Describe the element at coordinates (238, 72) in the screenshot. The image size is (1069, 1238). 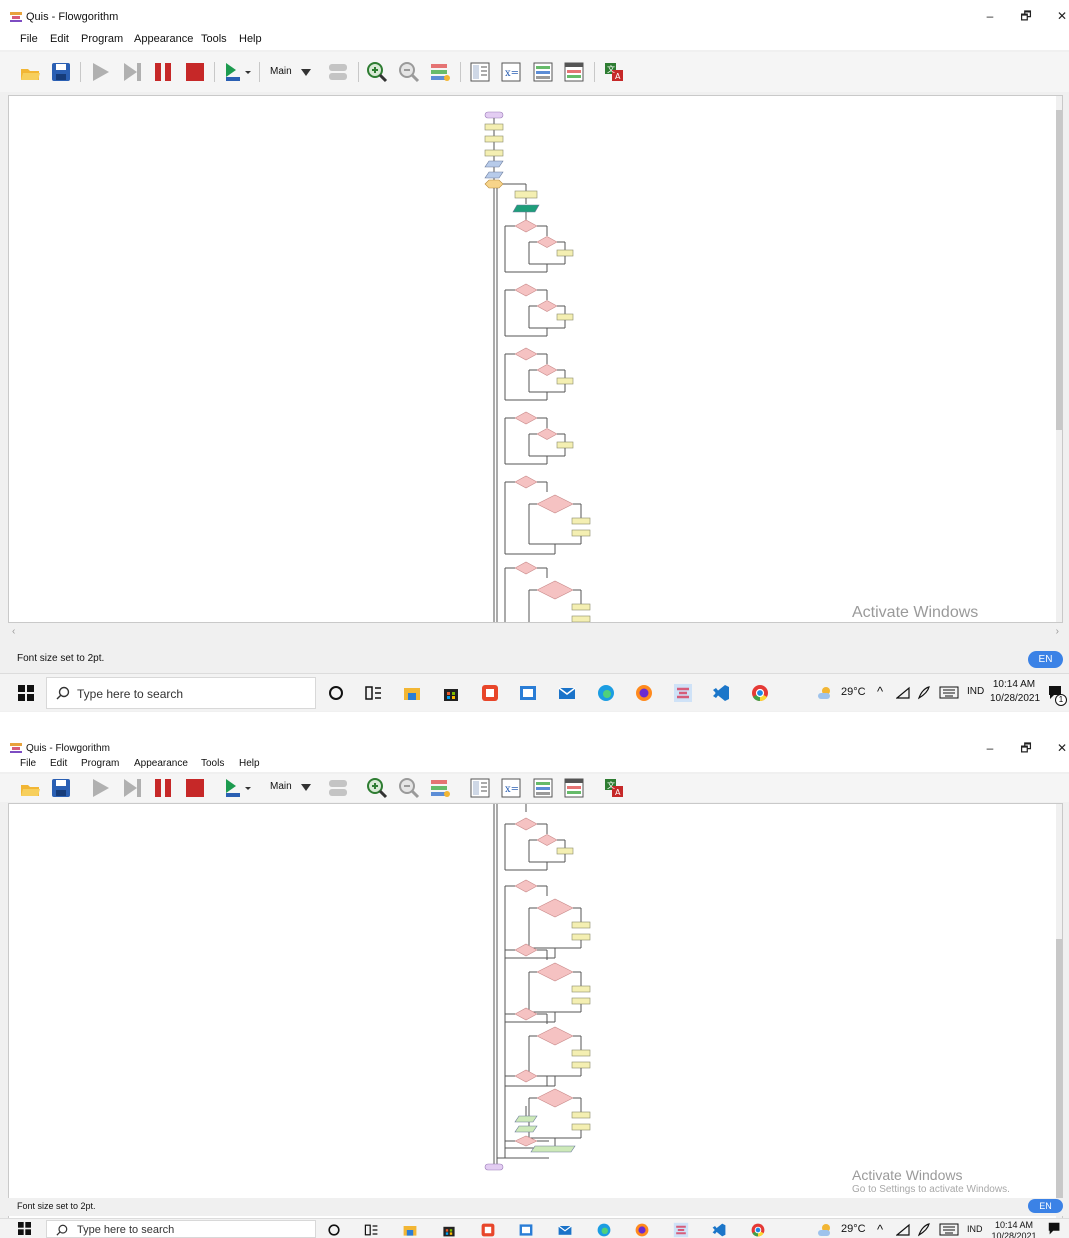
I see `run-speed-icon` at that location.